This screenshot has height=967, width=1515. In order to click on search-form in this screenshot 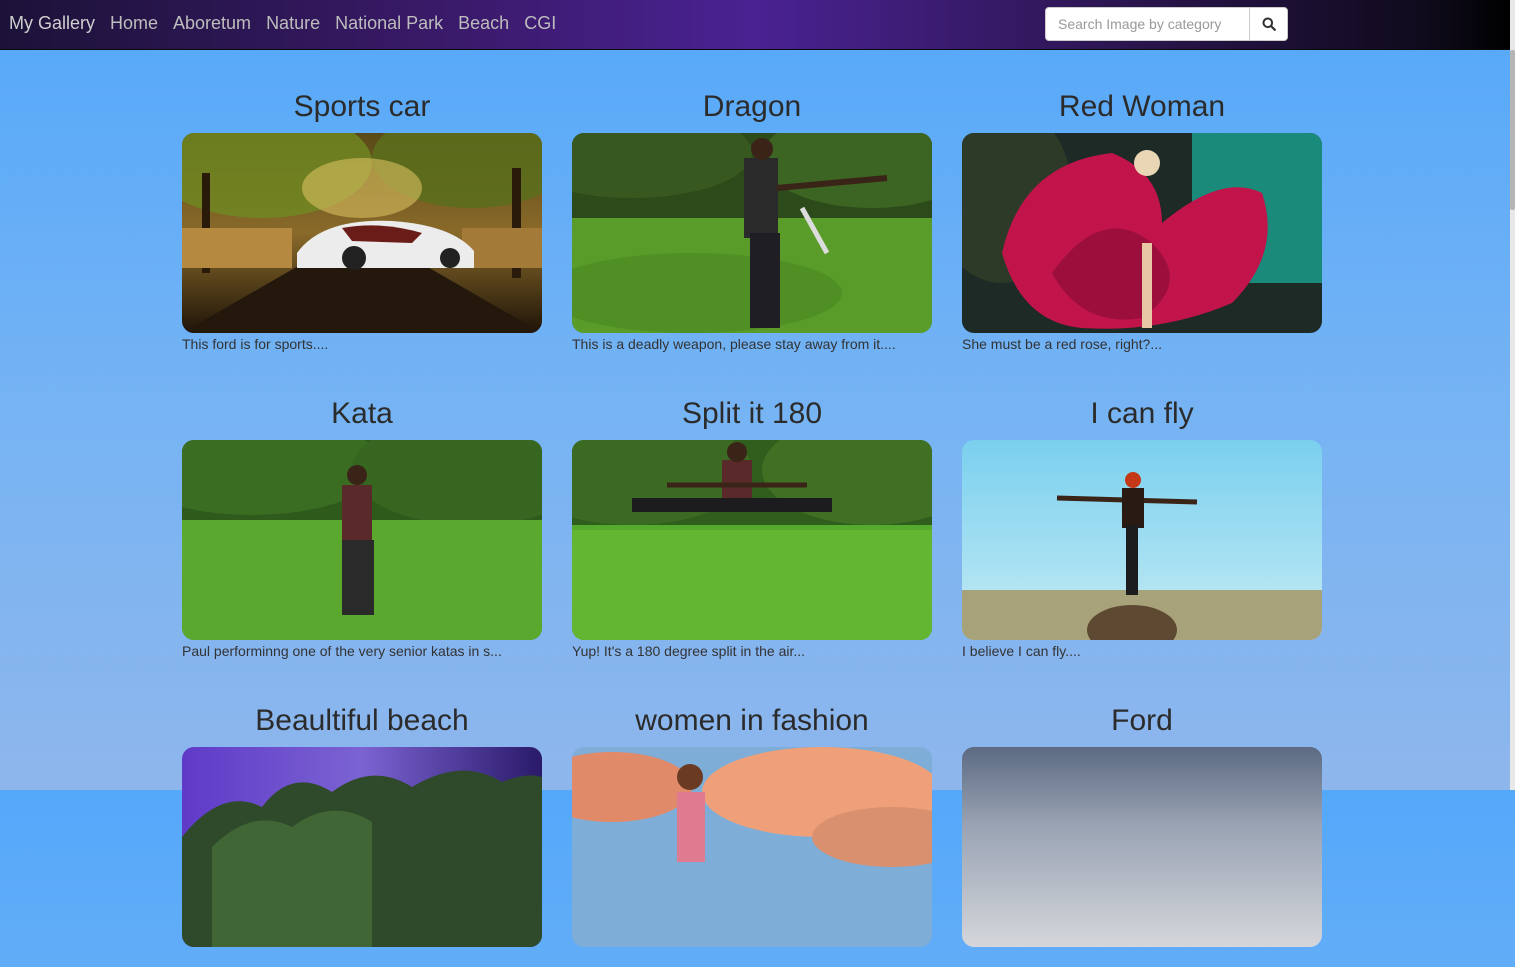, I will do `click(1166, 24)`.